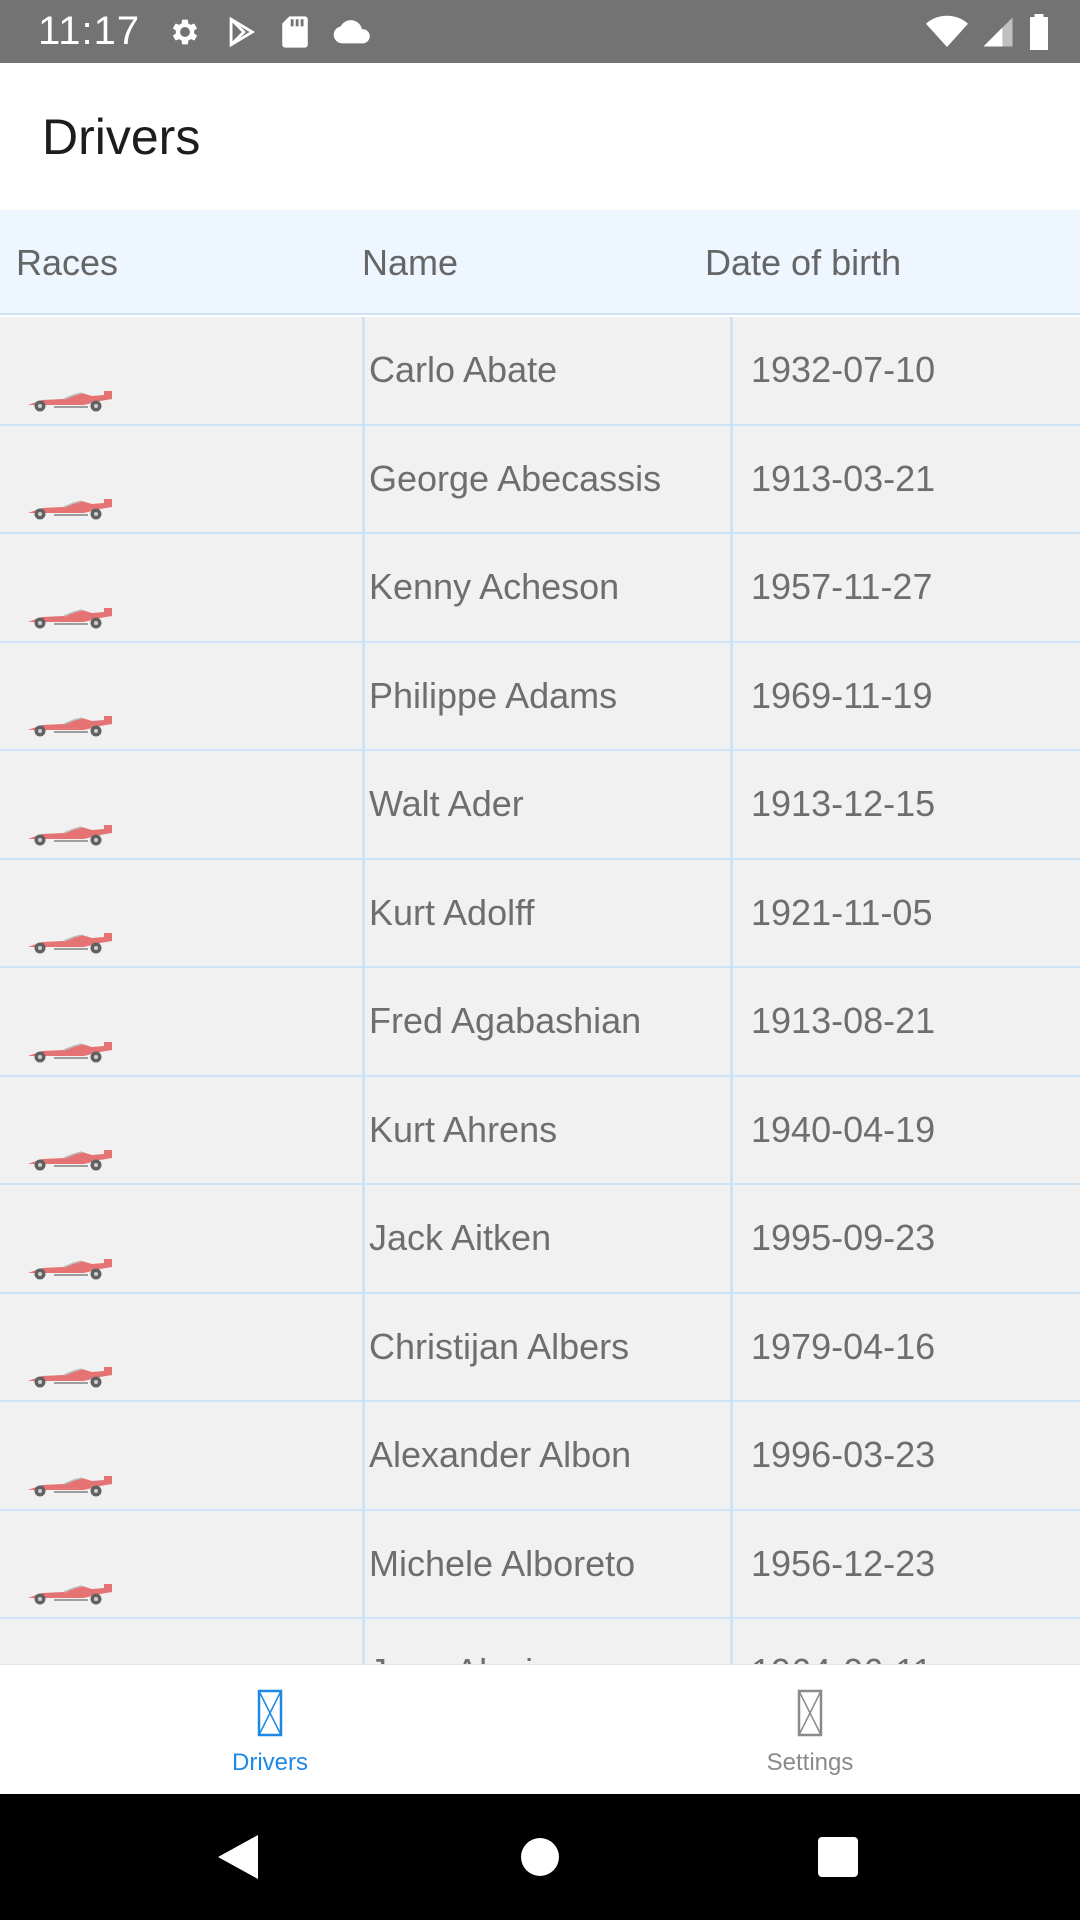 The width and height of the screenshot is (1080, 1920). I want to click on name-cell: Kurt Ahrens, so click(549, 1129).